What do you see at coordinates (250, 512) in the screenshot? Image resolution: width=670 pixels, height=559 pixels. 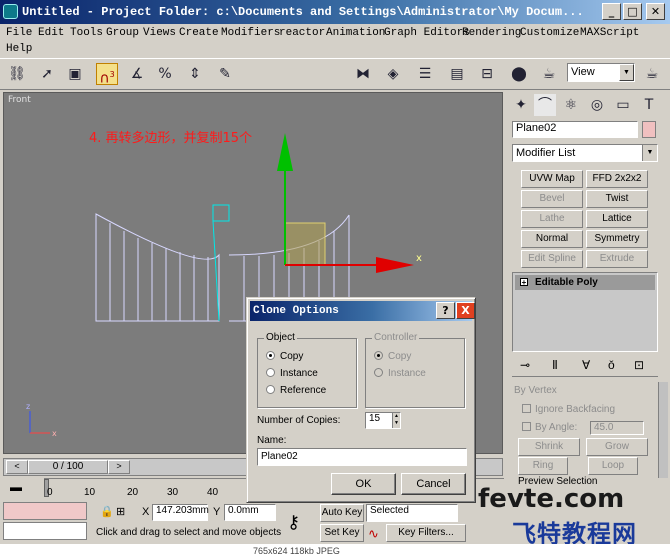 I see `y-coordinate-field: 0.0mm` at bounding box center [250, 512].